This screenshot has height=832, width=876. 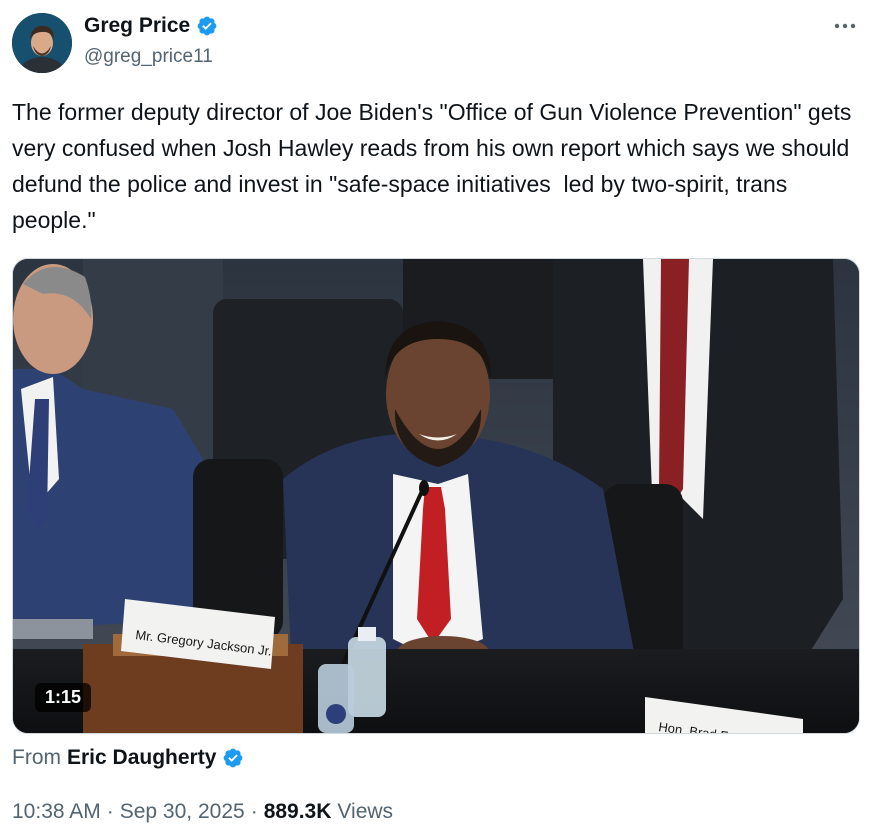 What do you see at coordinates (137, 26) in the screenshot?
I see `author-display-name: Greg Price` at bounding box center [137, 26].